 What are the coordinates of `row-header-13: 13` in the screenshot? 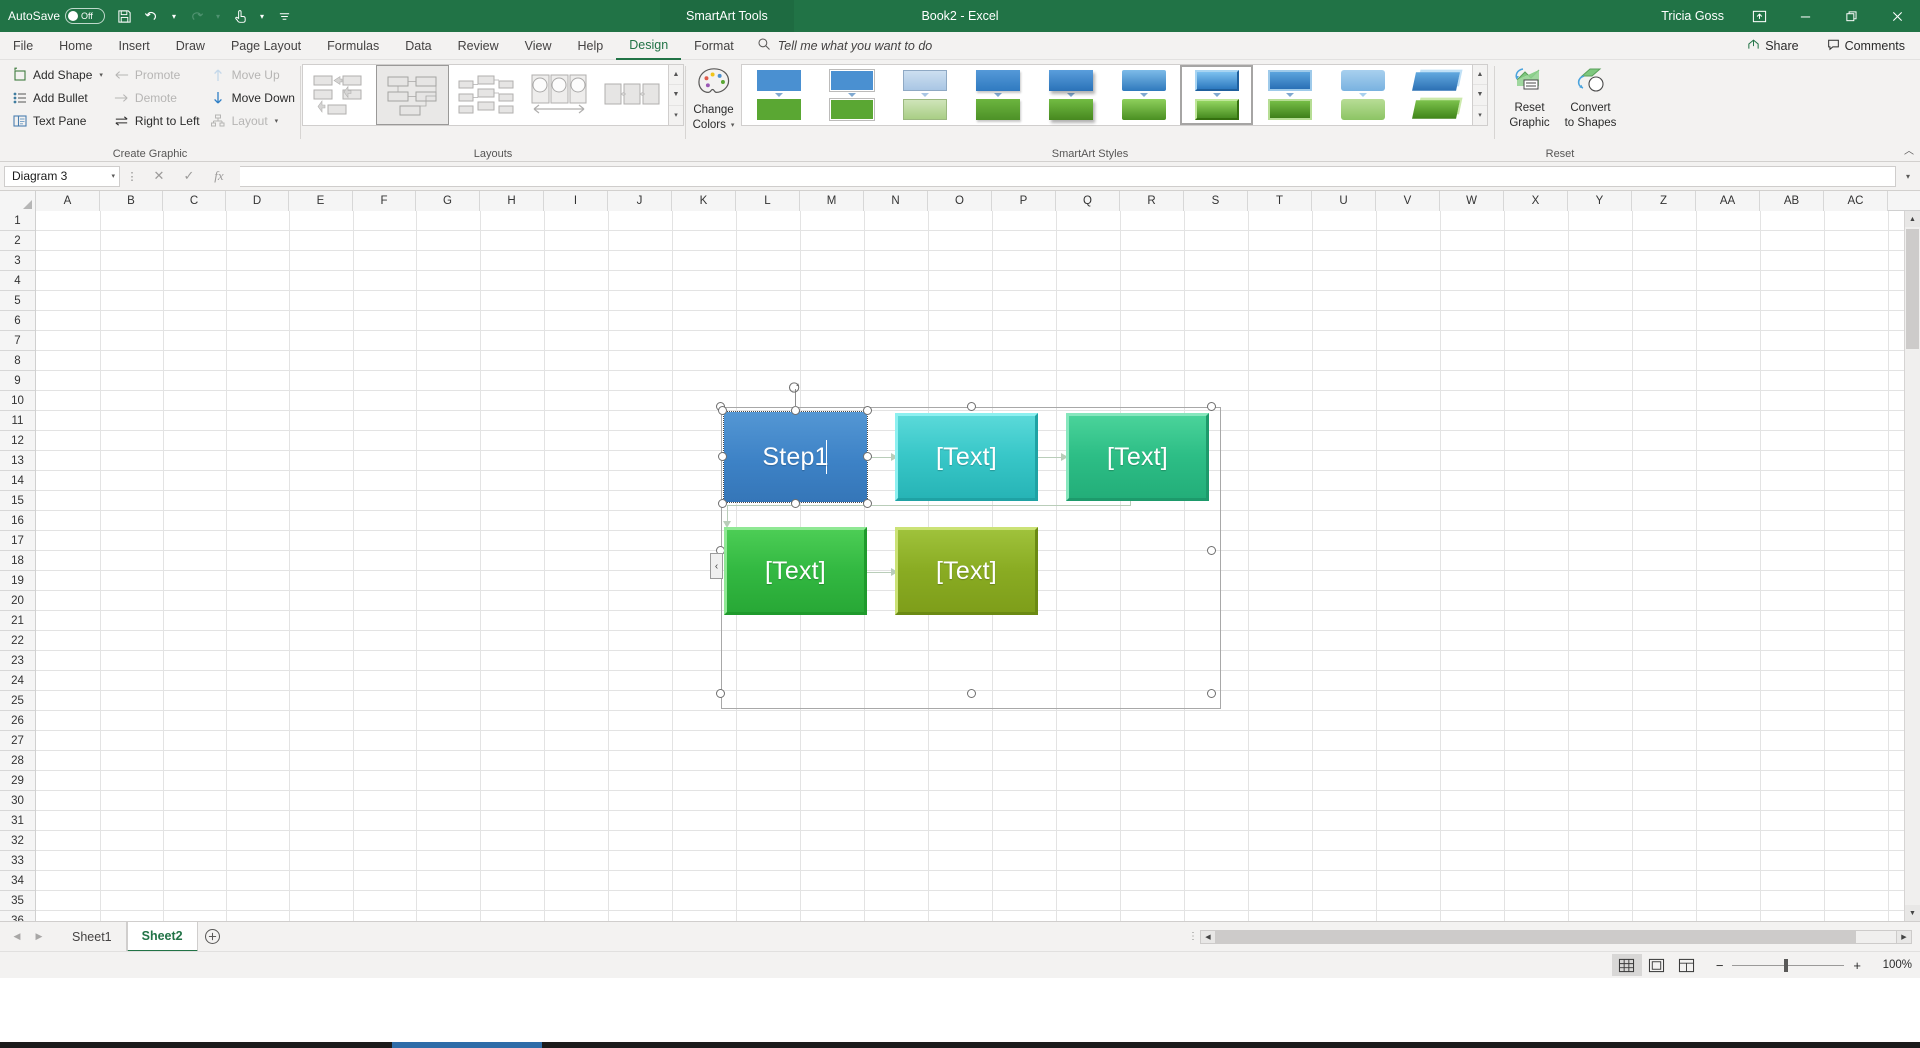 It's located at (17, 461).